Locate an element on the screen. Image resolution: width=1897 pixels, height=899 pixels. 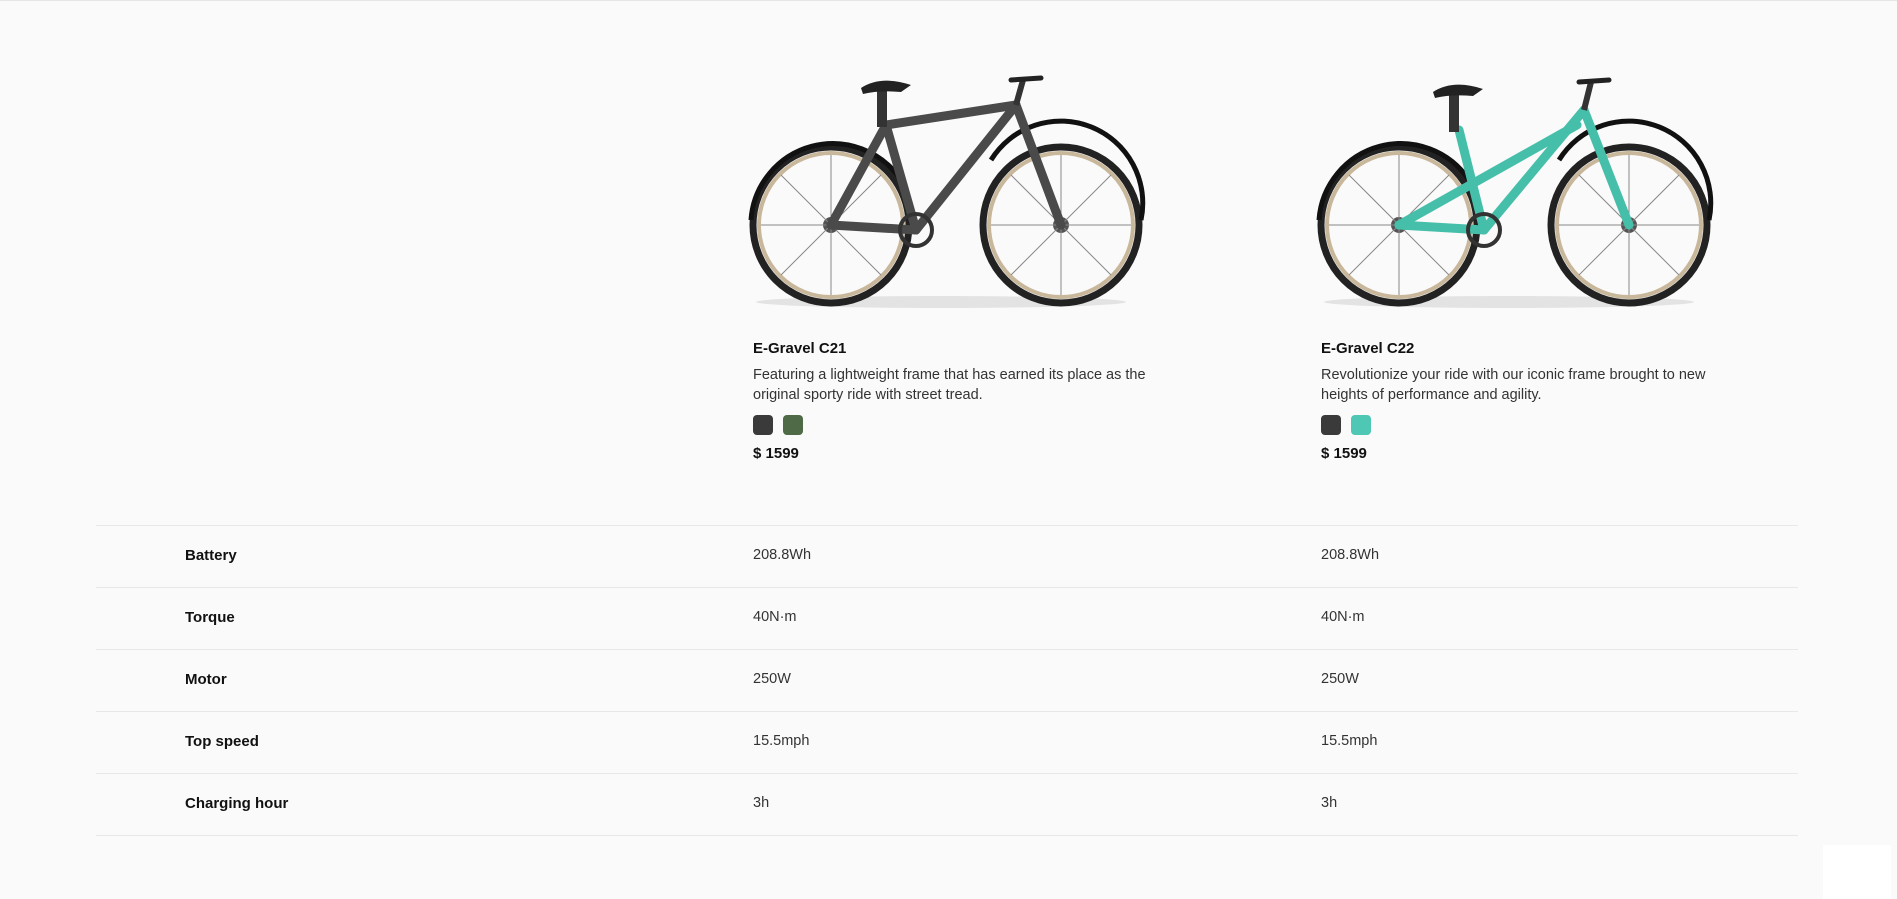
spec-row-top-speed: Top speed 15.5mph 15.5mph is located at coordinates (947, 742).